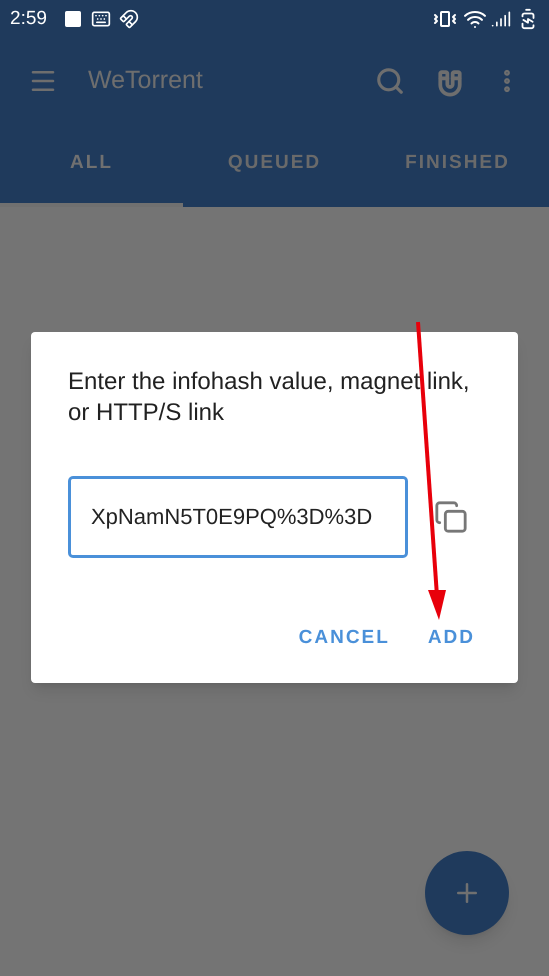 This screenshot has width=549, height=976. What do you see at coordinates (128, 19) in the screenshot?
I see `magnet-icon` at bounding box center [128, 19].